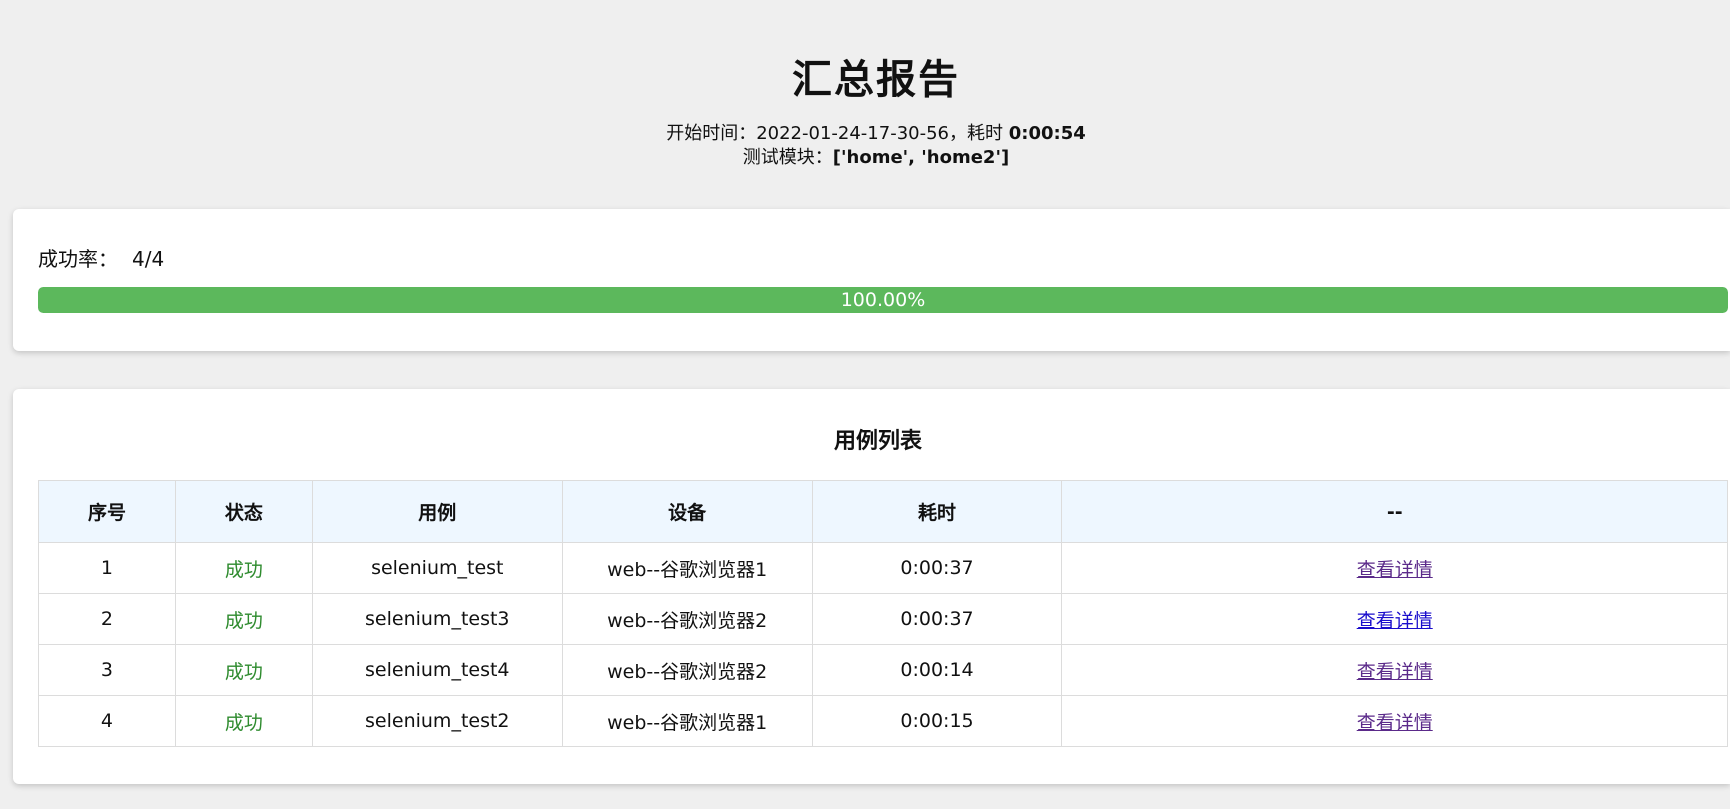 The height and width of the screenshot is (809, 1730). What do you see at coordinates (437, 670) in the screenshot?
I see `cell-case: selenium_test4` at bounding box center [437, 670].